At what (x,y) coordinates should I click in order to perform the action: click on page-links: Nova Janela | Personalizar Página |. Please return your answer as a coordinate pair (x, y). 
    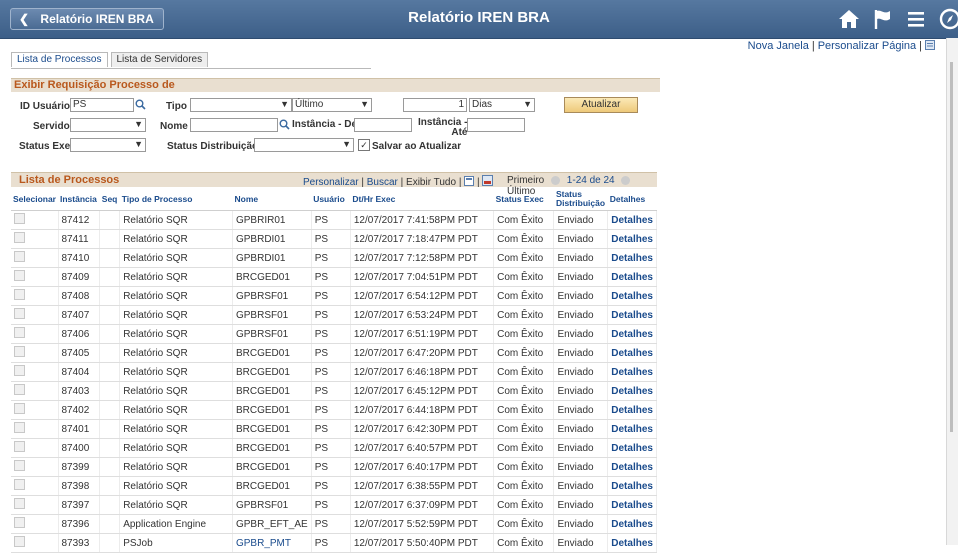
    Looking at the image, I should click on (841, 46).